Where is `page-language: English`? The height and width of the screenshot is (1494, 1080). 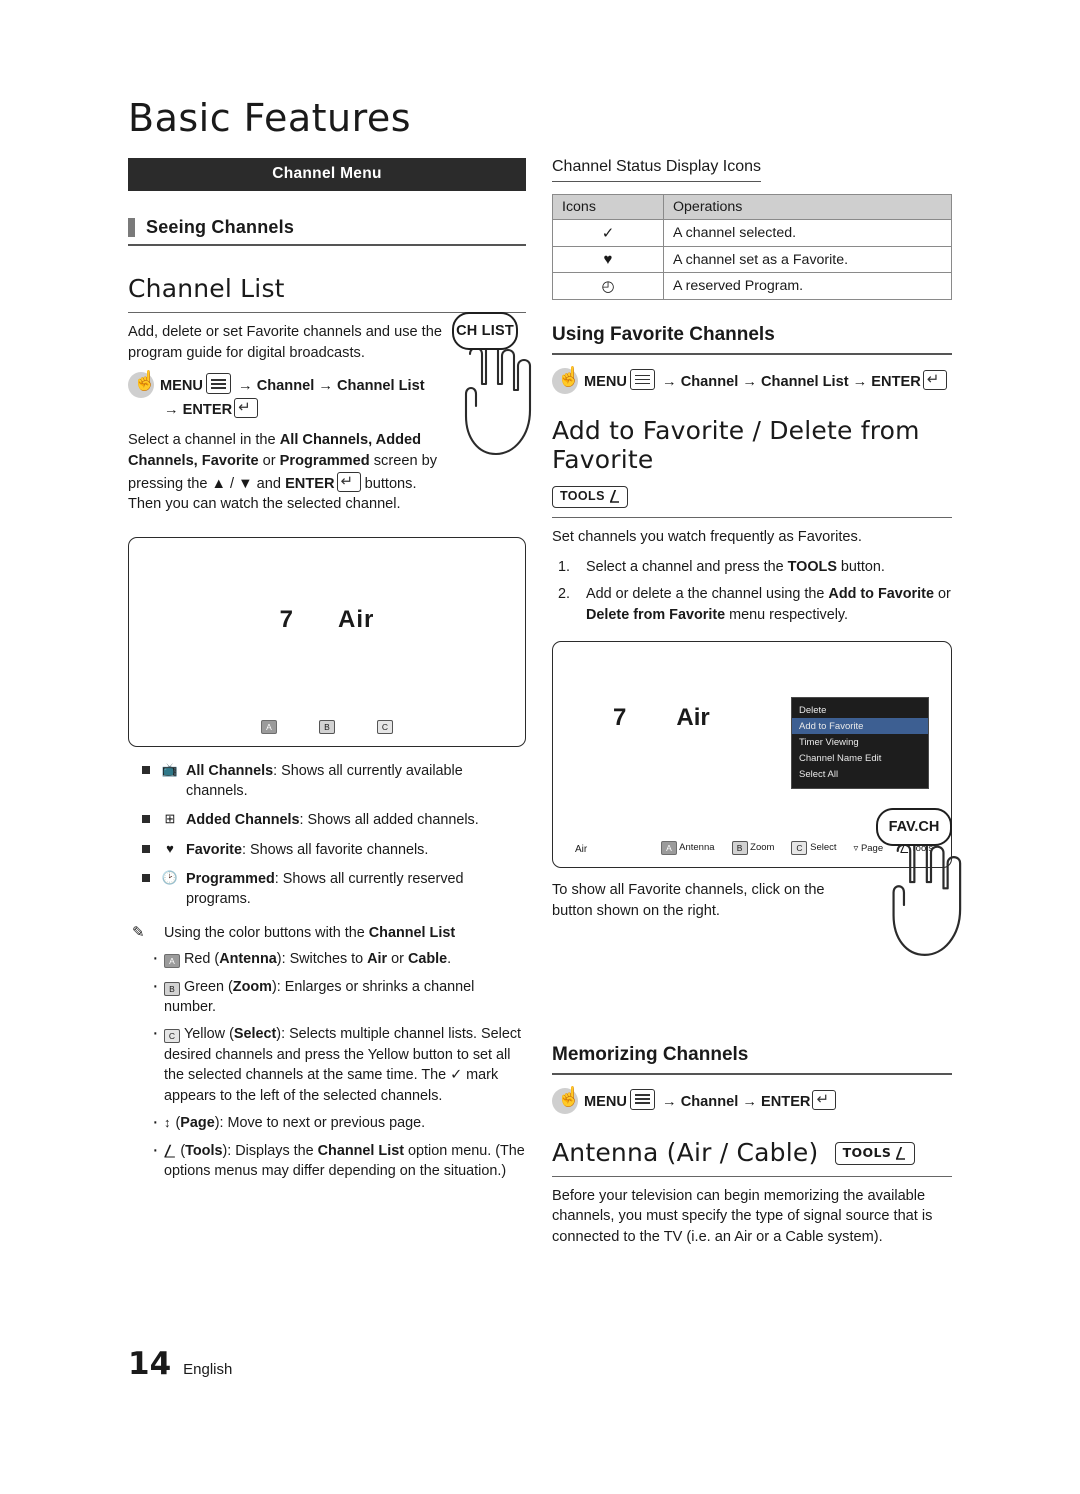
page-language: English is located at coordinates (208, 1369).